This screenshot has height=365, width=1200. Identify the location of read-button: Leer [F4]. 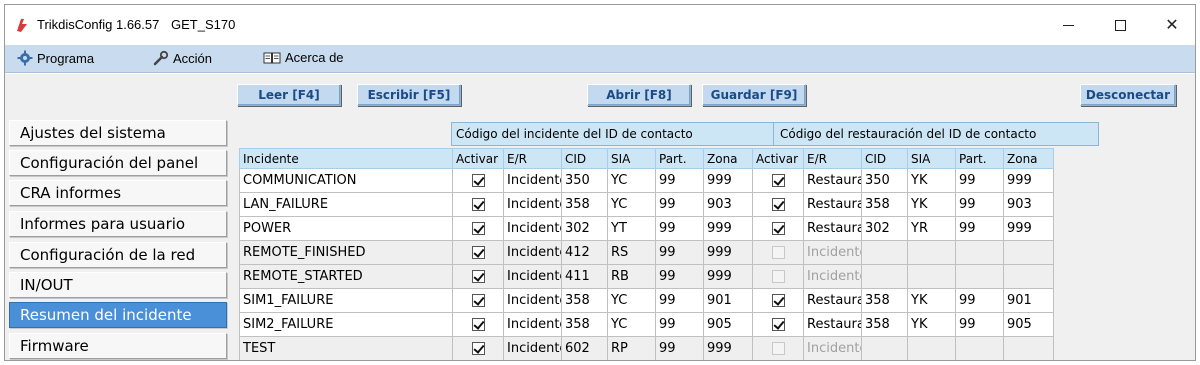
(289, 95).